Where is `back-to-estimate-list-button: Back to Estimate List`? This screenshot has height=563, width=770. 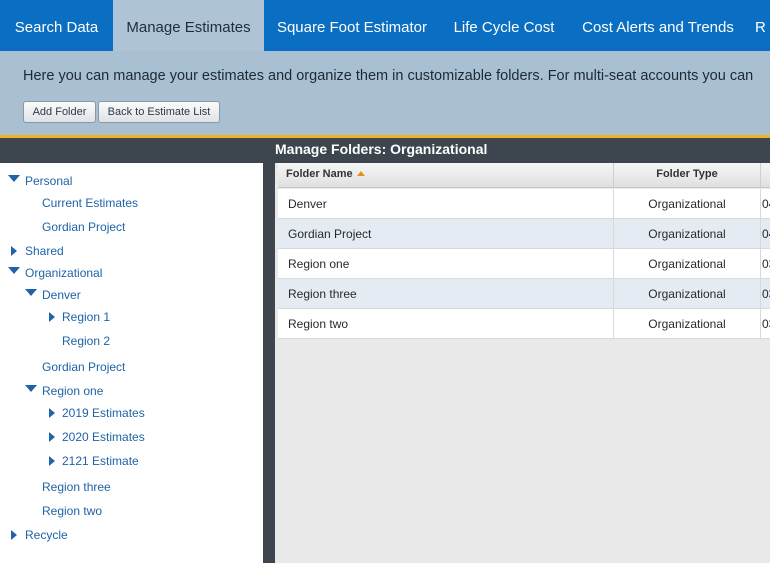 back-to-estimate-list-button: Back to Estimate List is located at coordinates (159, 112).